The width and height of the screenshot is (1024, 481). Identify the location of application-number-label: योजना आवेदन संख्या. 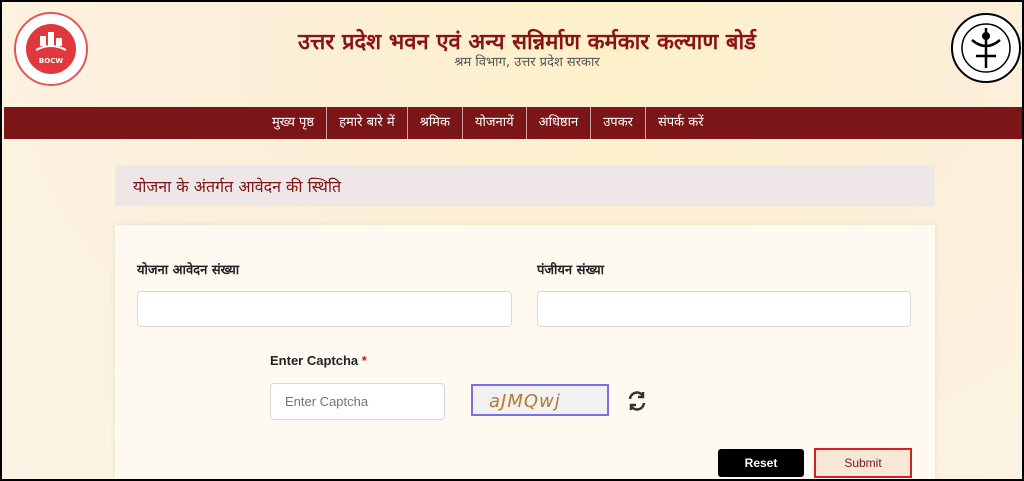
(188, 270).